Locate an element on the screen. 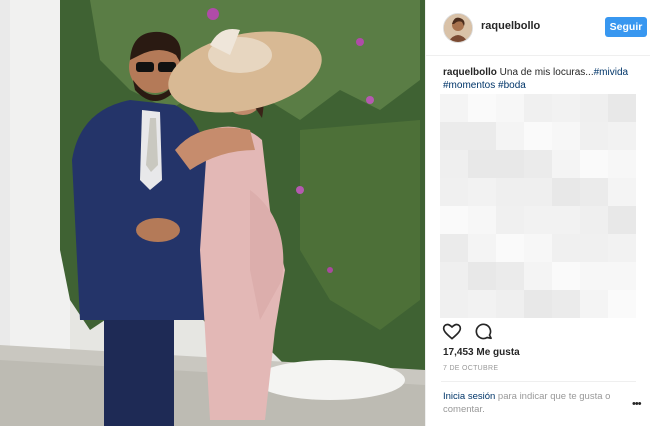 This screenshot has width=650, height=426. avatar is located at coordinates (458, 28).